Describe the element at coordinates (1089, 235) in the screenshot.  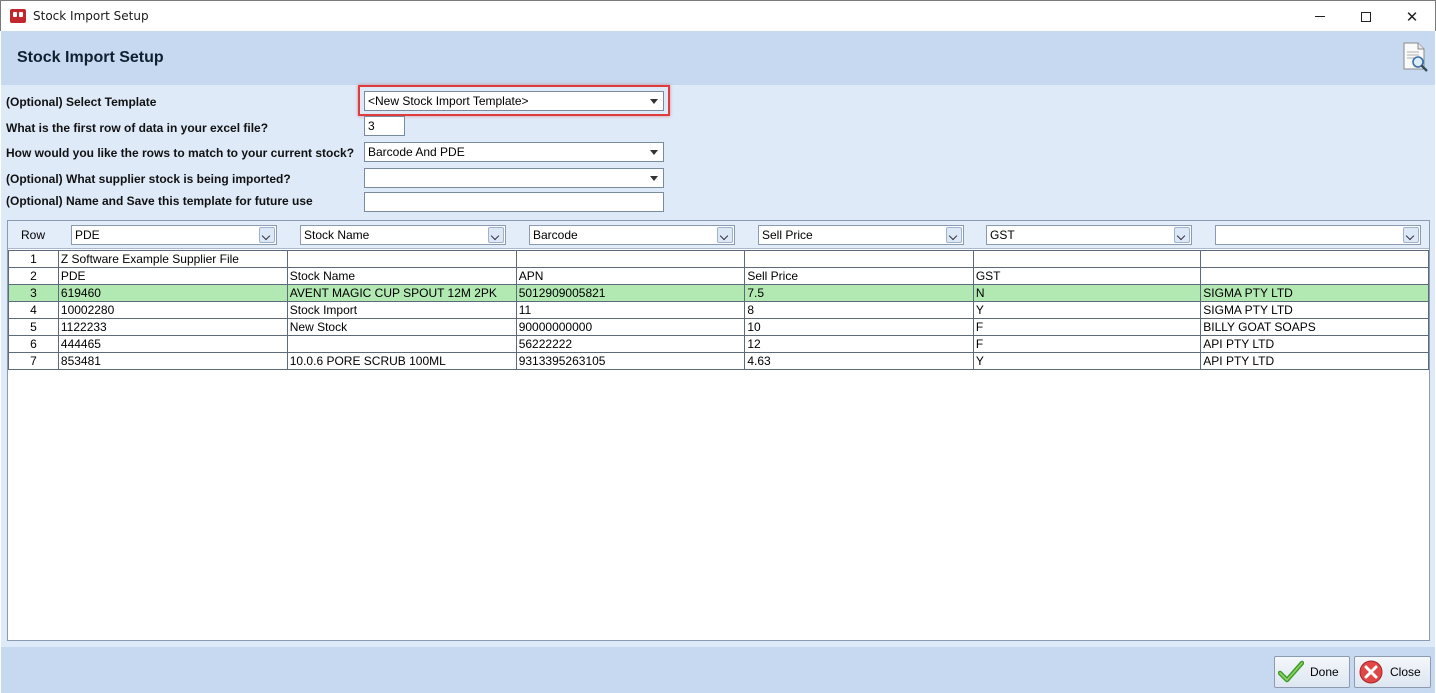
I see `column-mapping-select: GST` at that location.